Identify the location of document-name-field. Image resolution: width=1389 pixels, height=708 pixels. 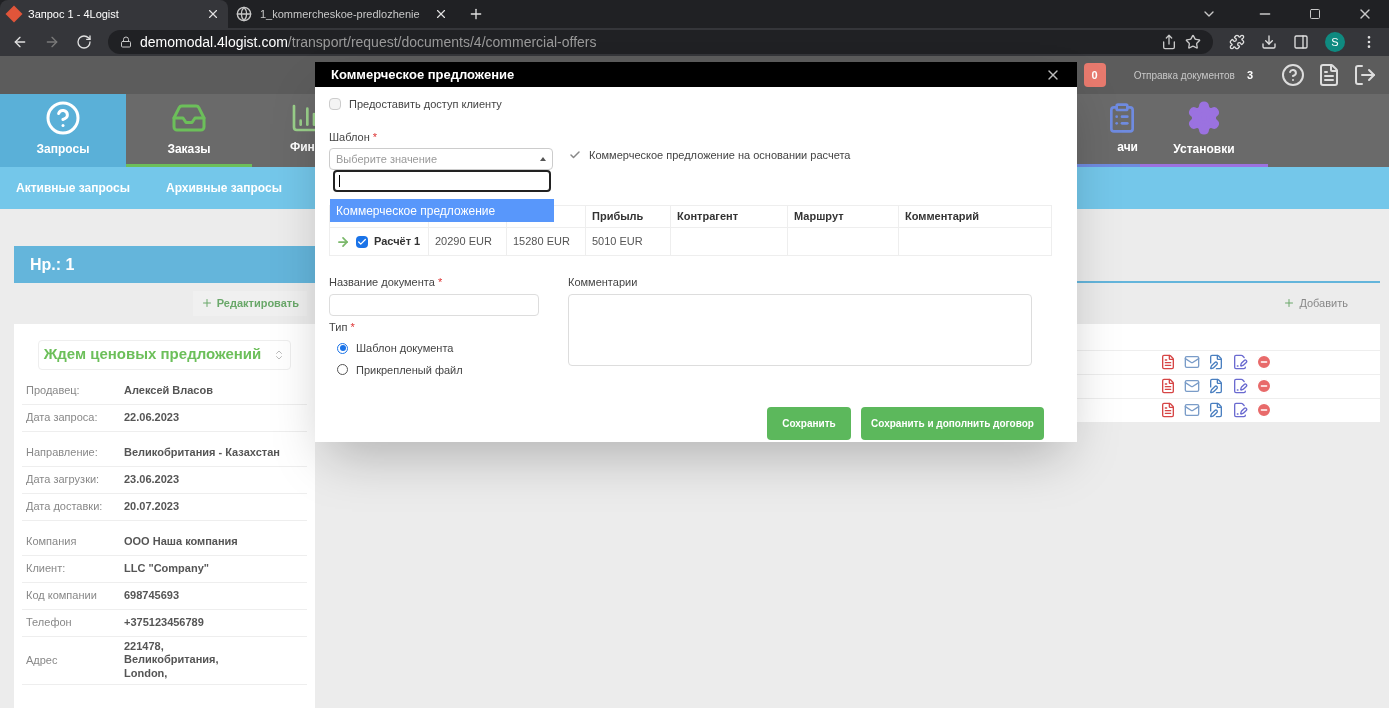
(434, 304).